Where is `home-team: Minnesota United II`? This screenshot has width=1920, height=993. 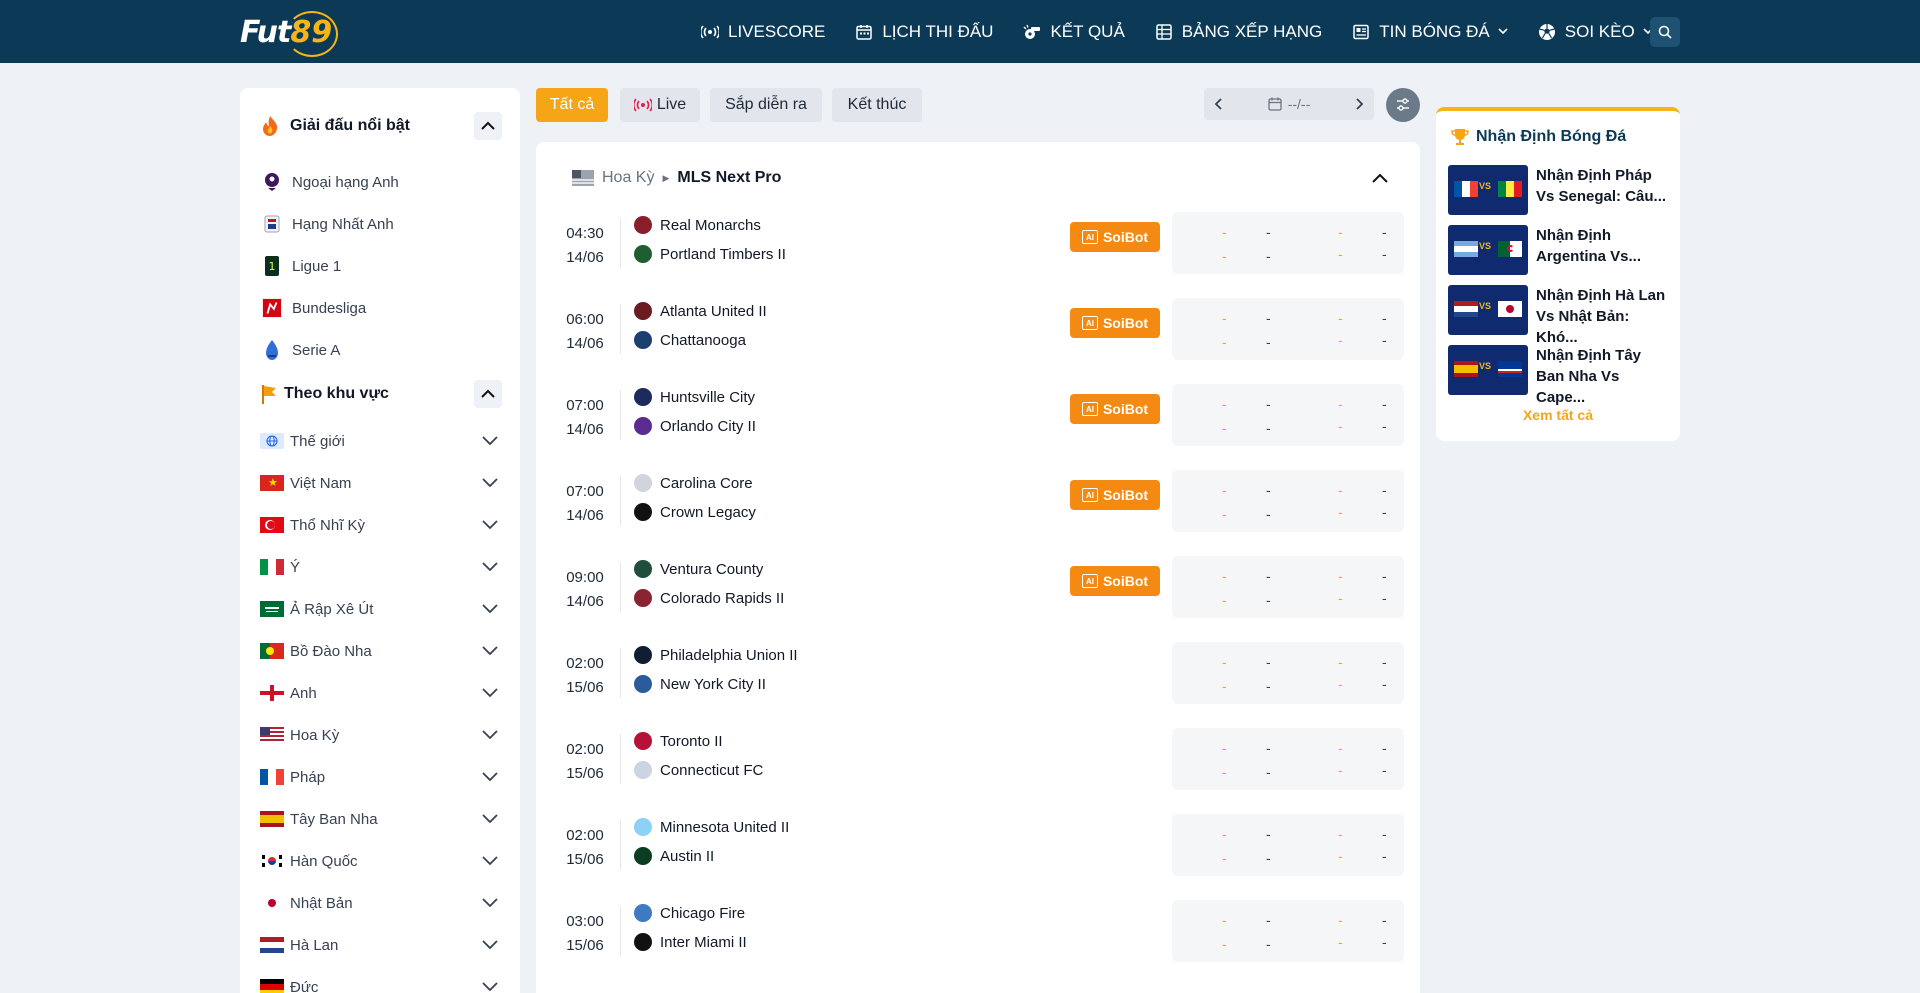
home-team: Minnesota United II is located at coordinates (711, 827).